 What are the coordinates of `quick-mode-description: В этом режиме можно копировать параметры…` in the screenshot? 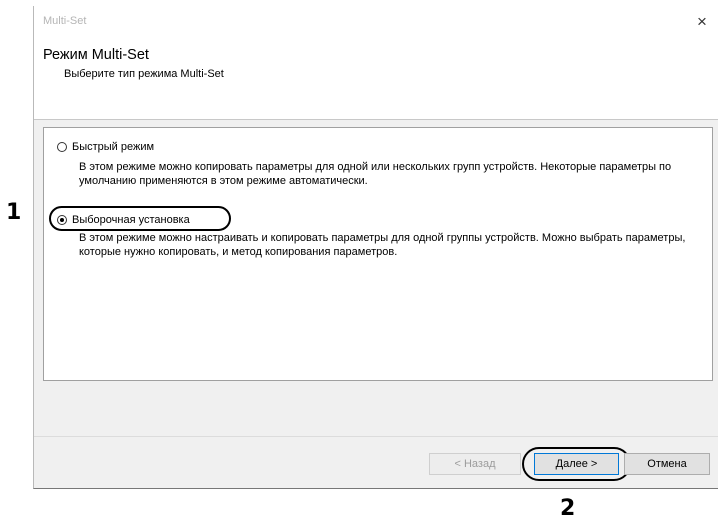 It's located at (375, 174).